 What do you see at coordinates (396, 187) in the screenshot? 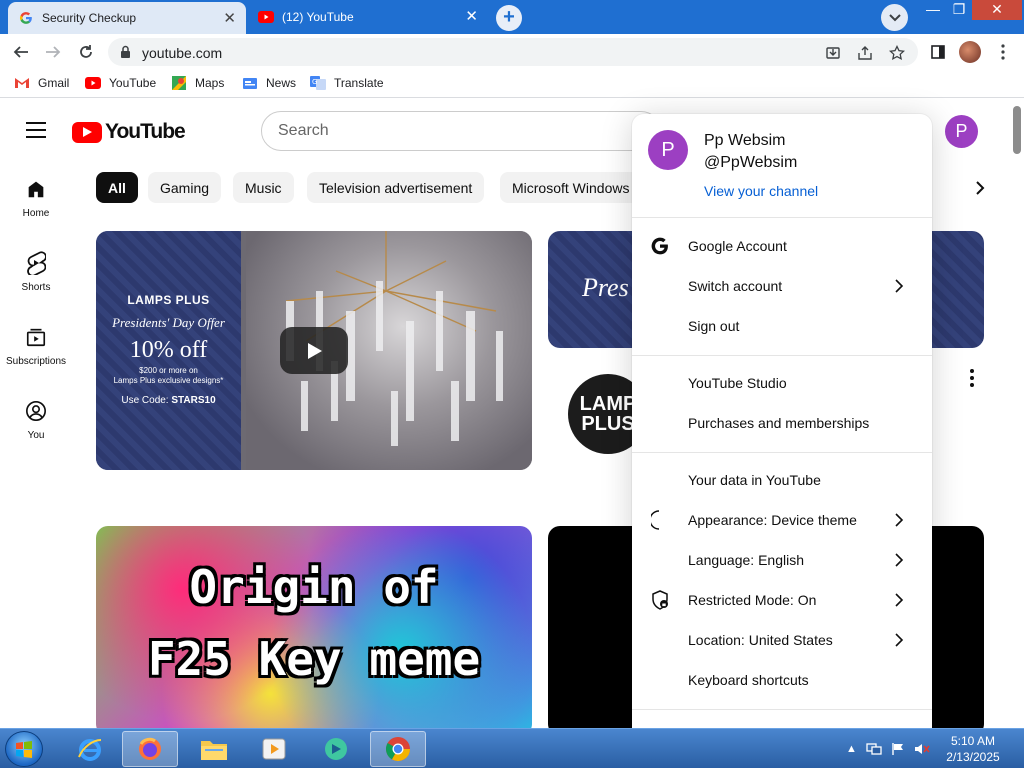
I see `chip-television-advertisement: Television advertisement` at bounding box center [396, 187].